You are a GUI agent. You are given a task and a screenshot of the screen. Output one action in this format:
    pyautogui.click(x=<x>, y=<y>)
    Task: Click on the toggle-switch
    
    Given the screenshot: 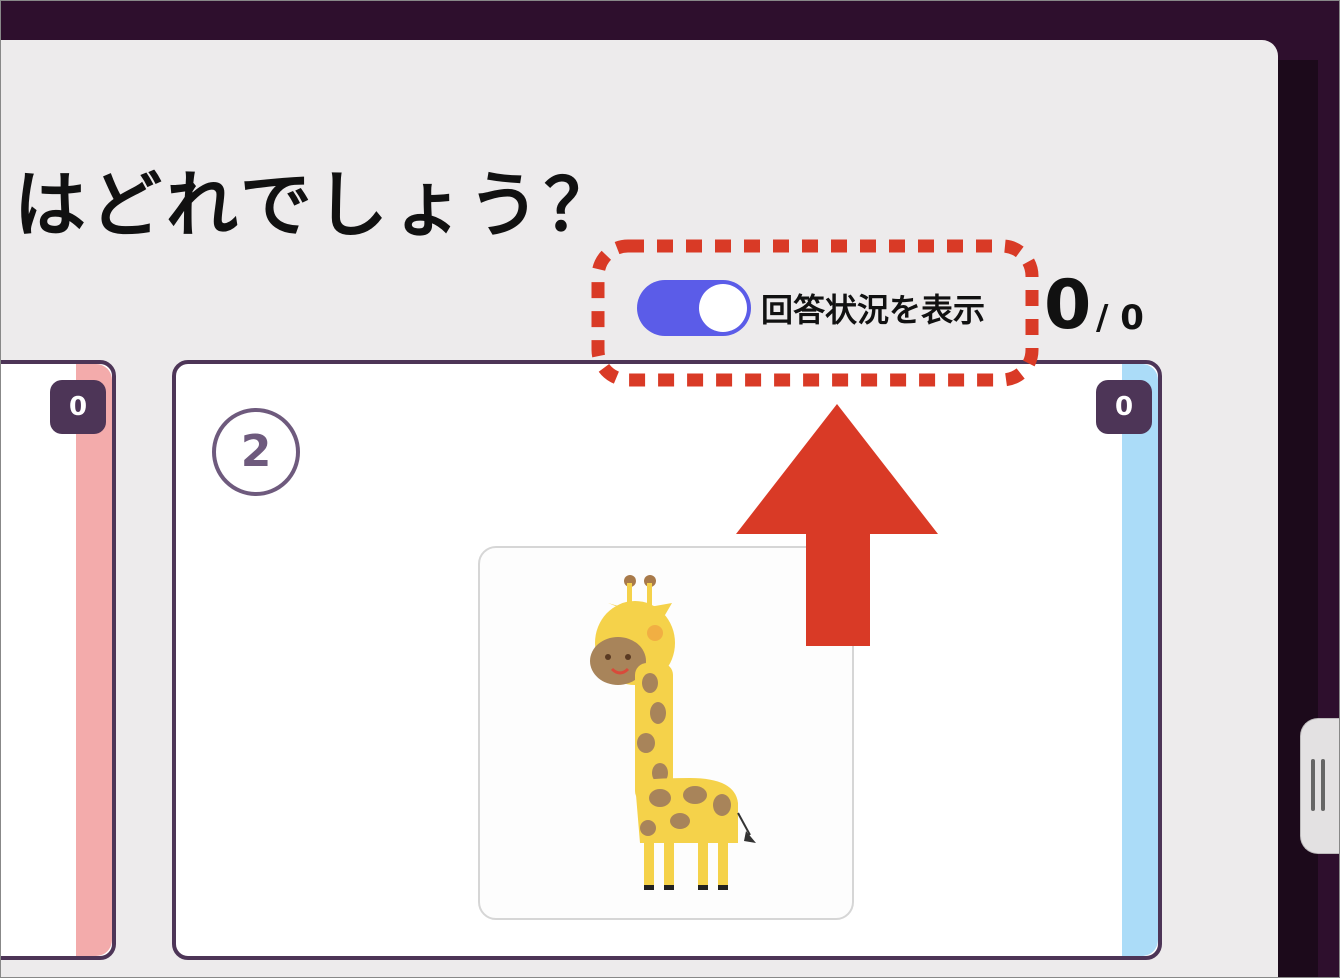 What is the action you would take?
    pyautogui.click(x=694, y=308)
    